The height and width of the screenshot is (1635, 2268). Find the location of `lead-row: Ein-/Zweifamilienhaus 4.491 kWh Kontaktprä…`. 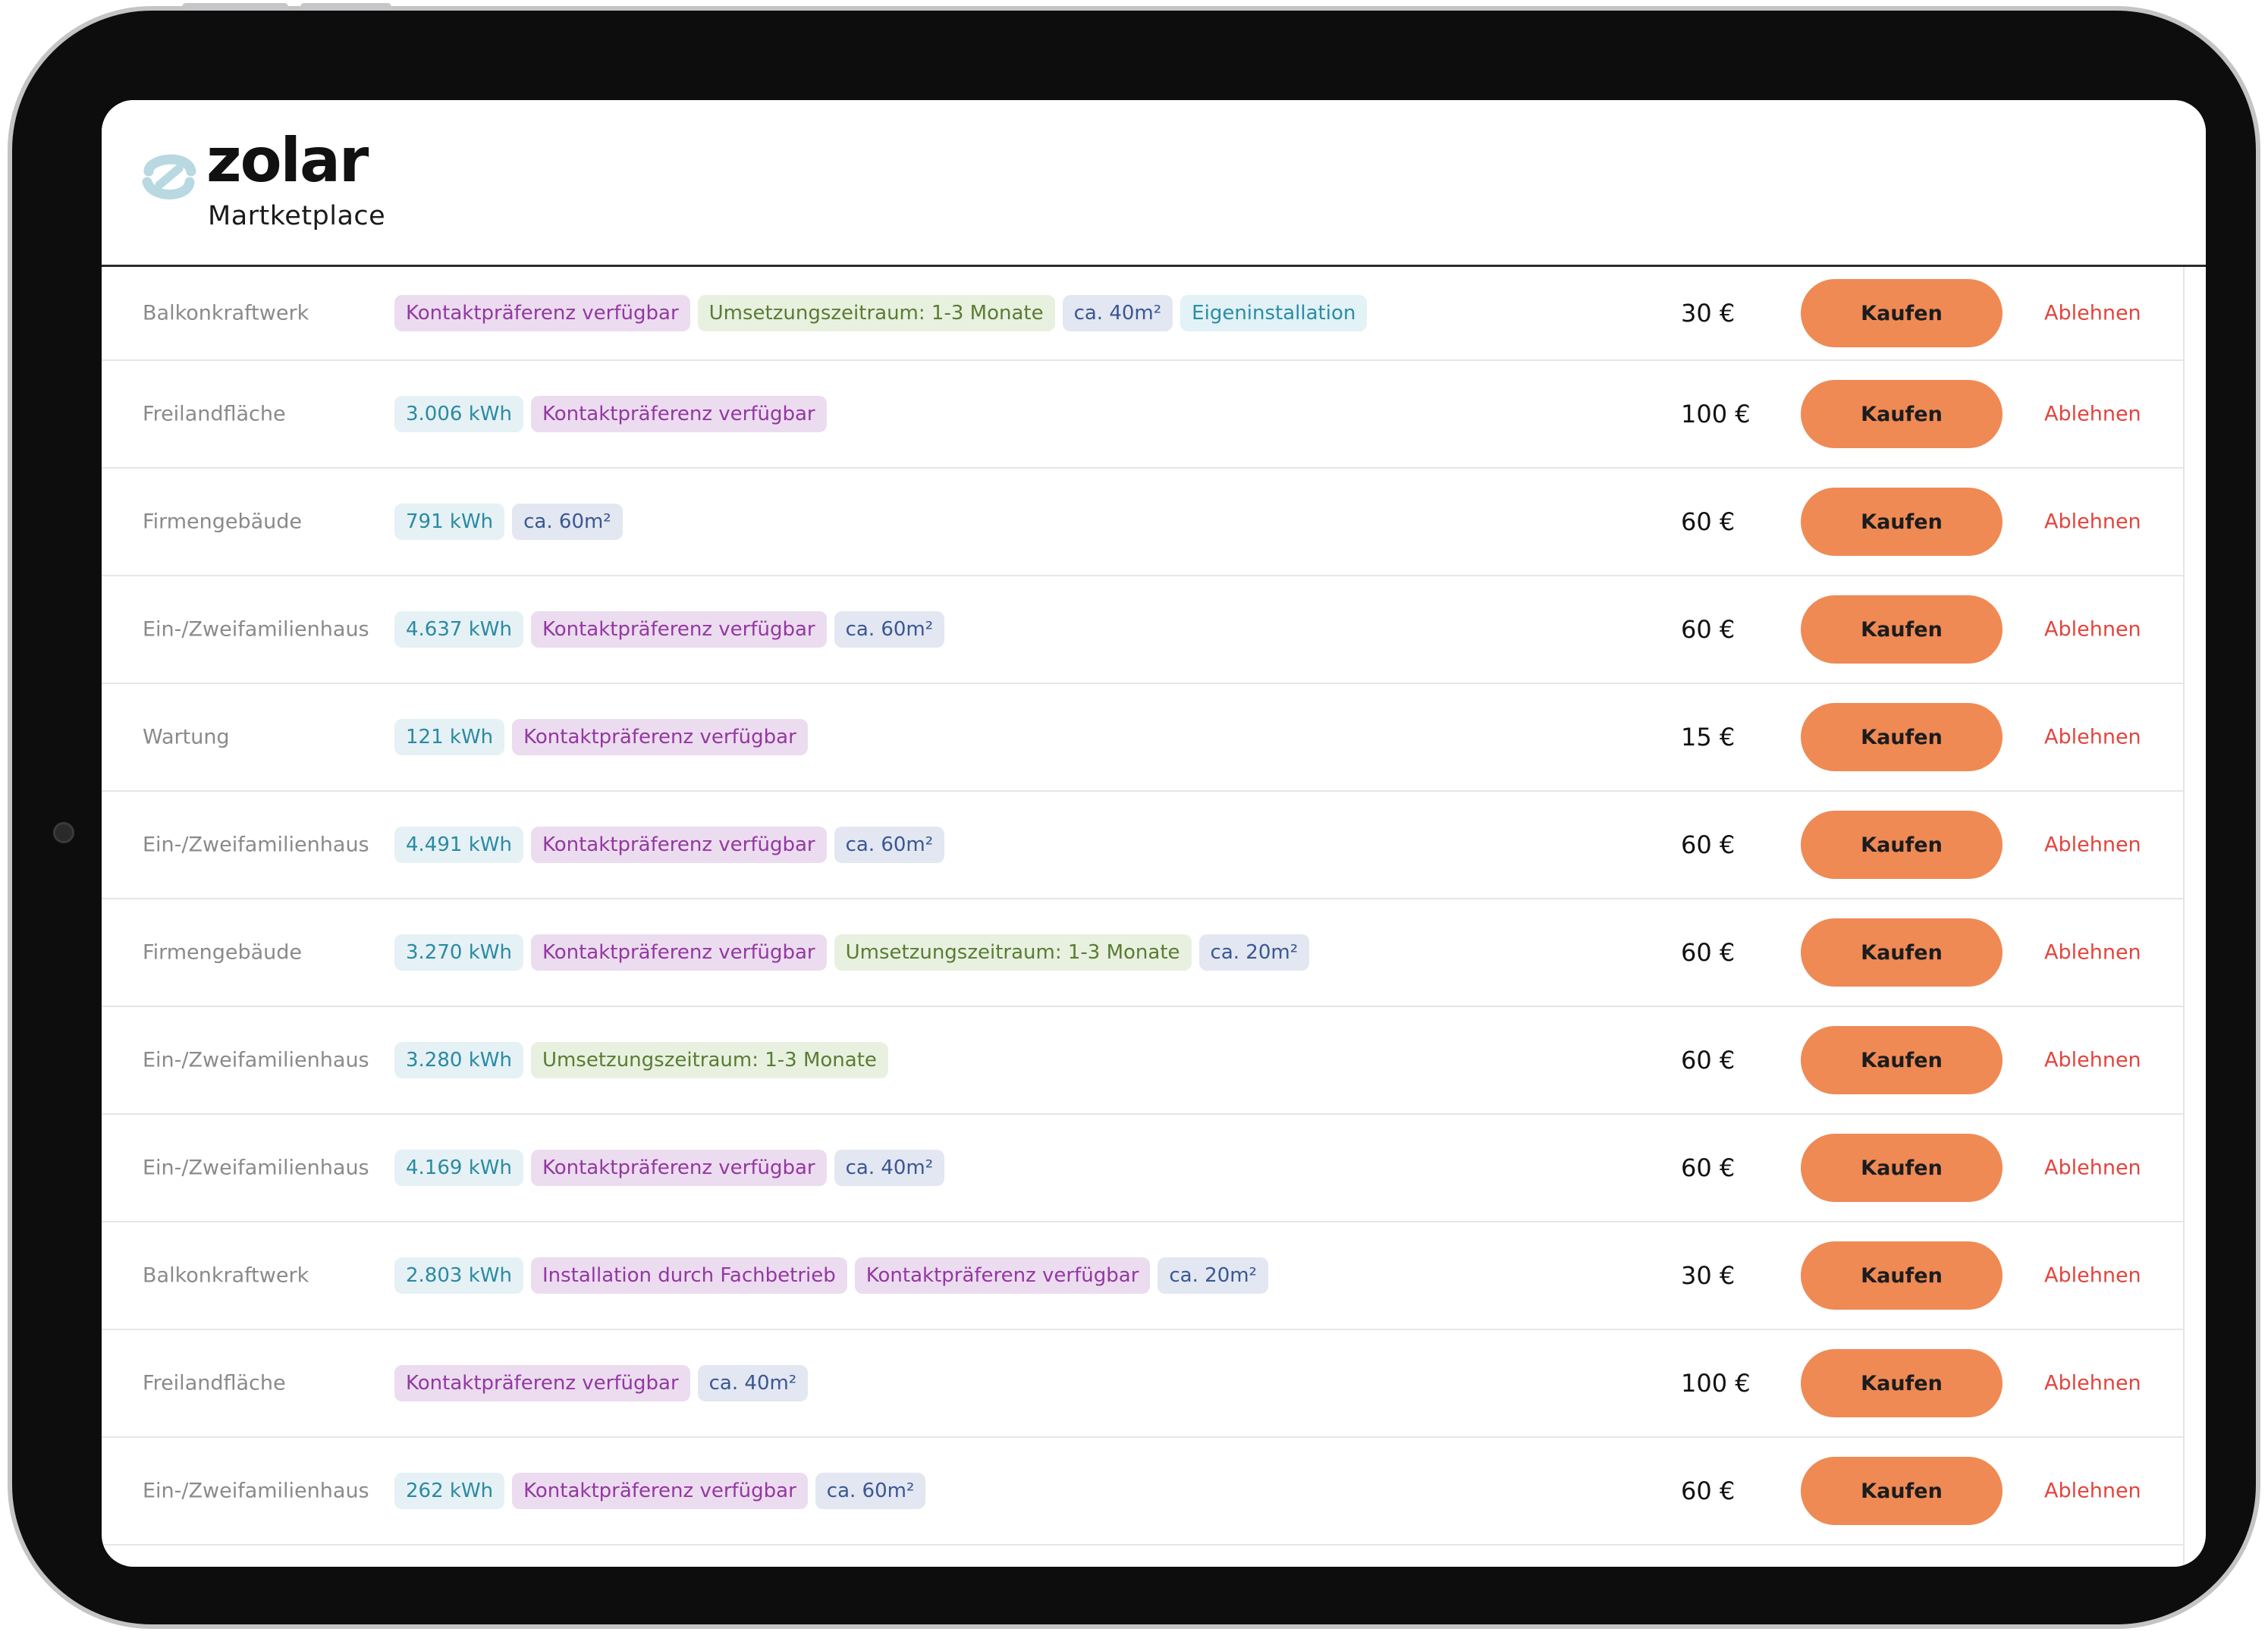

lead-row: Ein-/Zweifamilienhaus 4.491 kWh Kontaktprä… is located at coordinates (1142, 845).